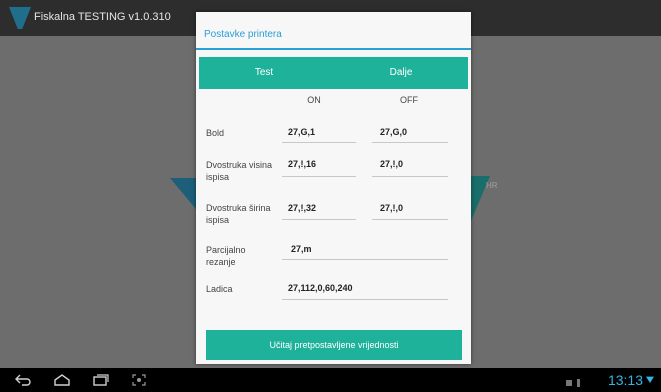 The width and height of the screenshot is (661, 392). I want to click on drawer-underline, so click(365, 299).